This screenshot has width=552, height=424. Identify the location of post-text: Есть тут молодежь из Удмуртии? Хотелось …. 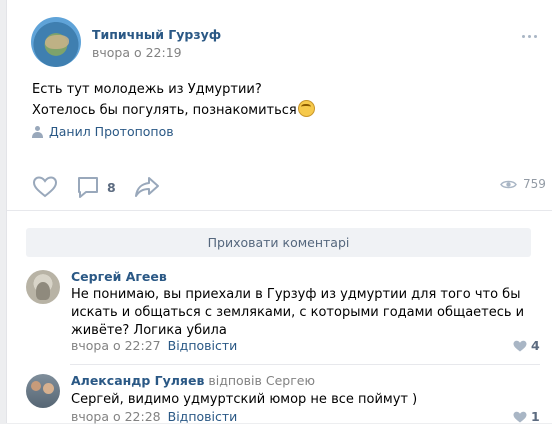
(173, 100).